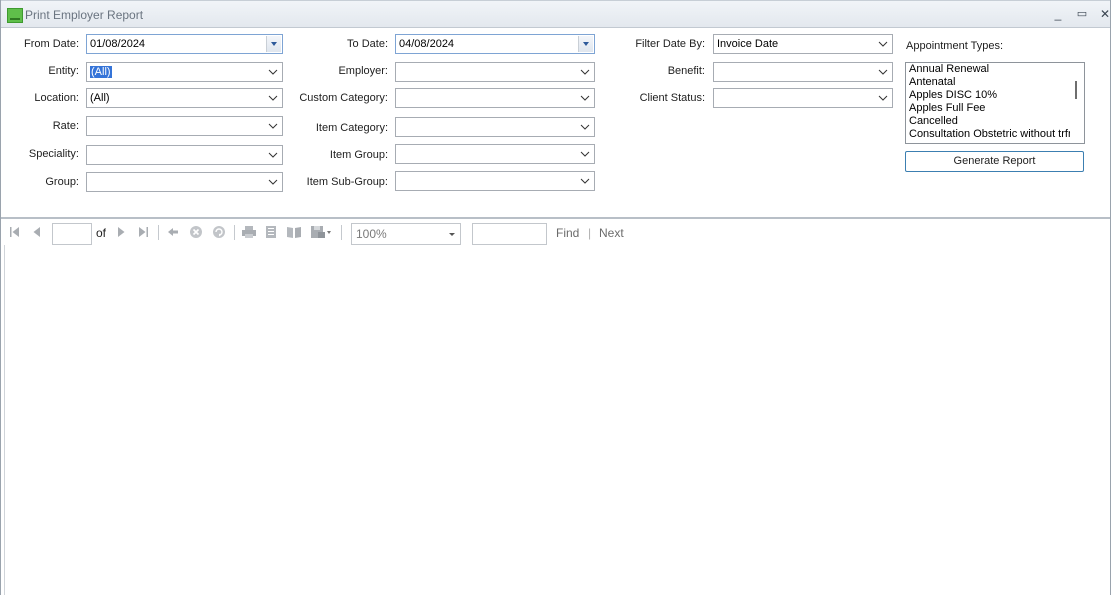  I want to click on list-item: Annual Renewal, so click(988, 69).